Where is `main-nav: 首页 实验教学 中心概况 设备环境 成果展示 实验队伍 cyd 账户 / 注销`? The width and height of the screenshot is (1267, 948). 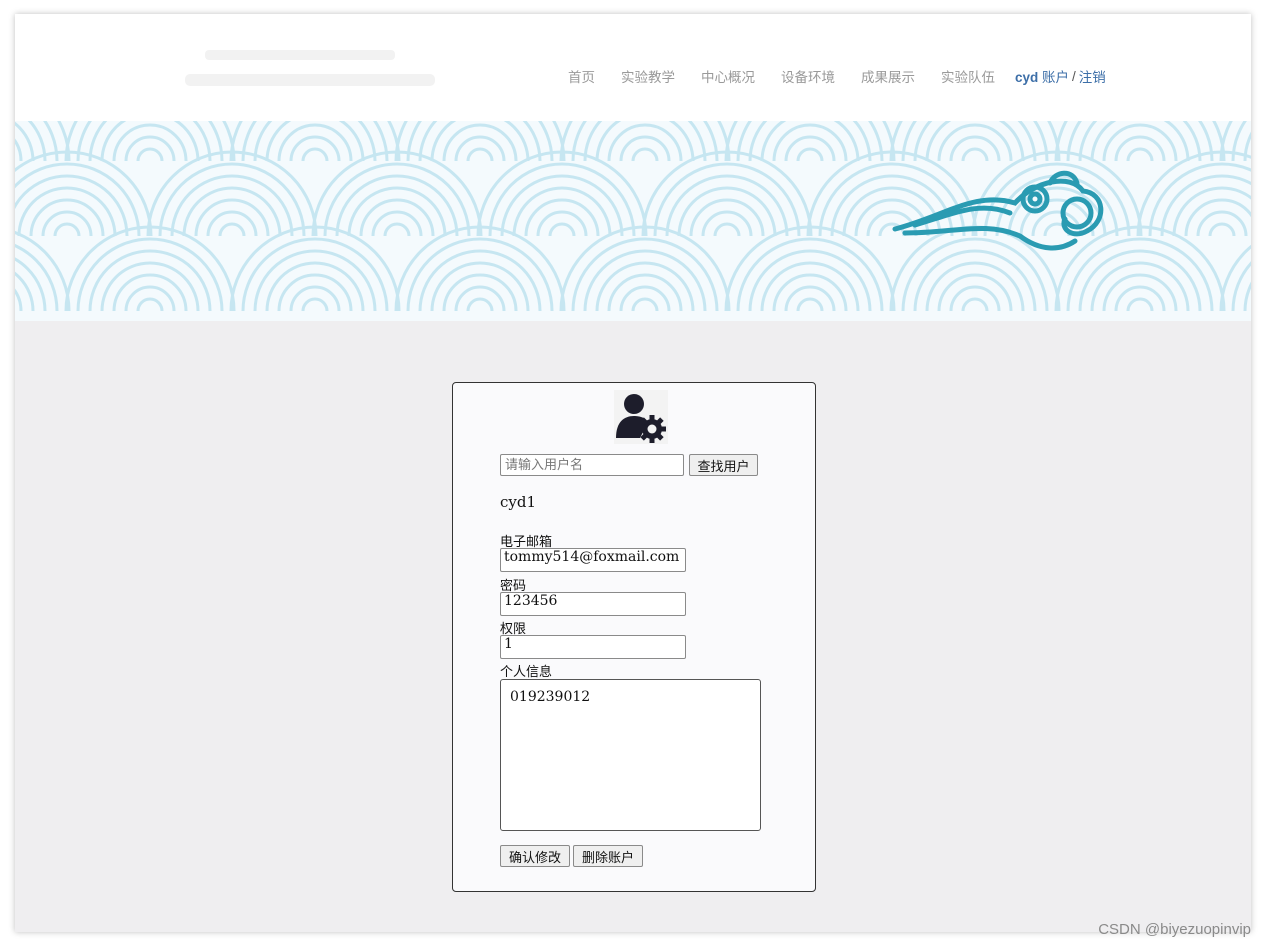
main-nav: 首页 实验教学 中心概况 设备环境 成果展示 实验队伍 cyd 账户 / 注销 is located at coordinates (837, 76).